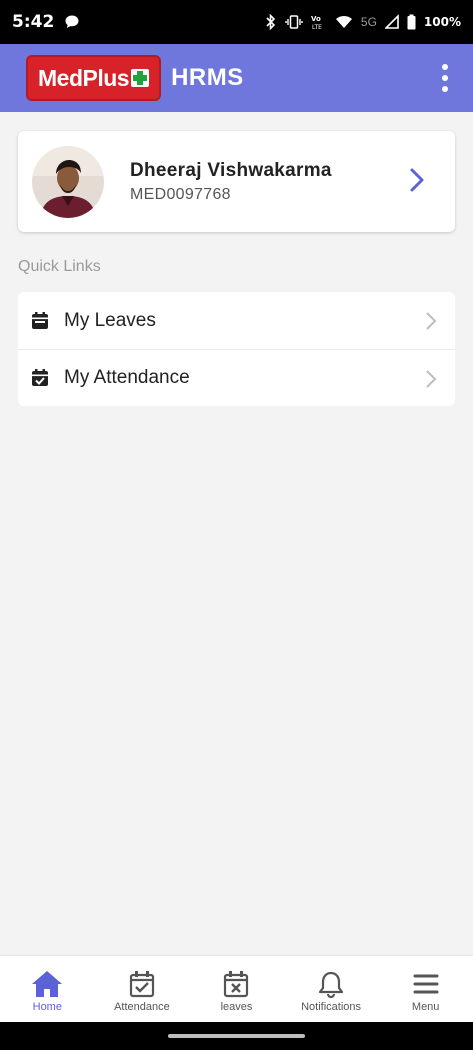 Image resolution: width=473 pixels, height=1050 pixels. What do you see at coordinates (271, 22) in the screenshot?
I see `bluetooth-icon` at bounding box center [271, 22].